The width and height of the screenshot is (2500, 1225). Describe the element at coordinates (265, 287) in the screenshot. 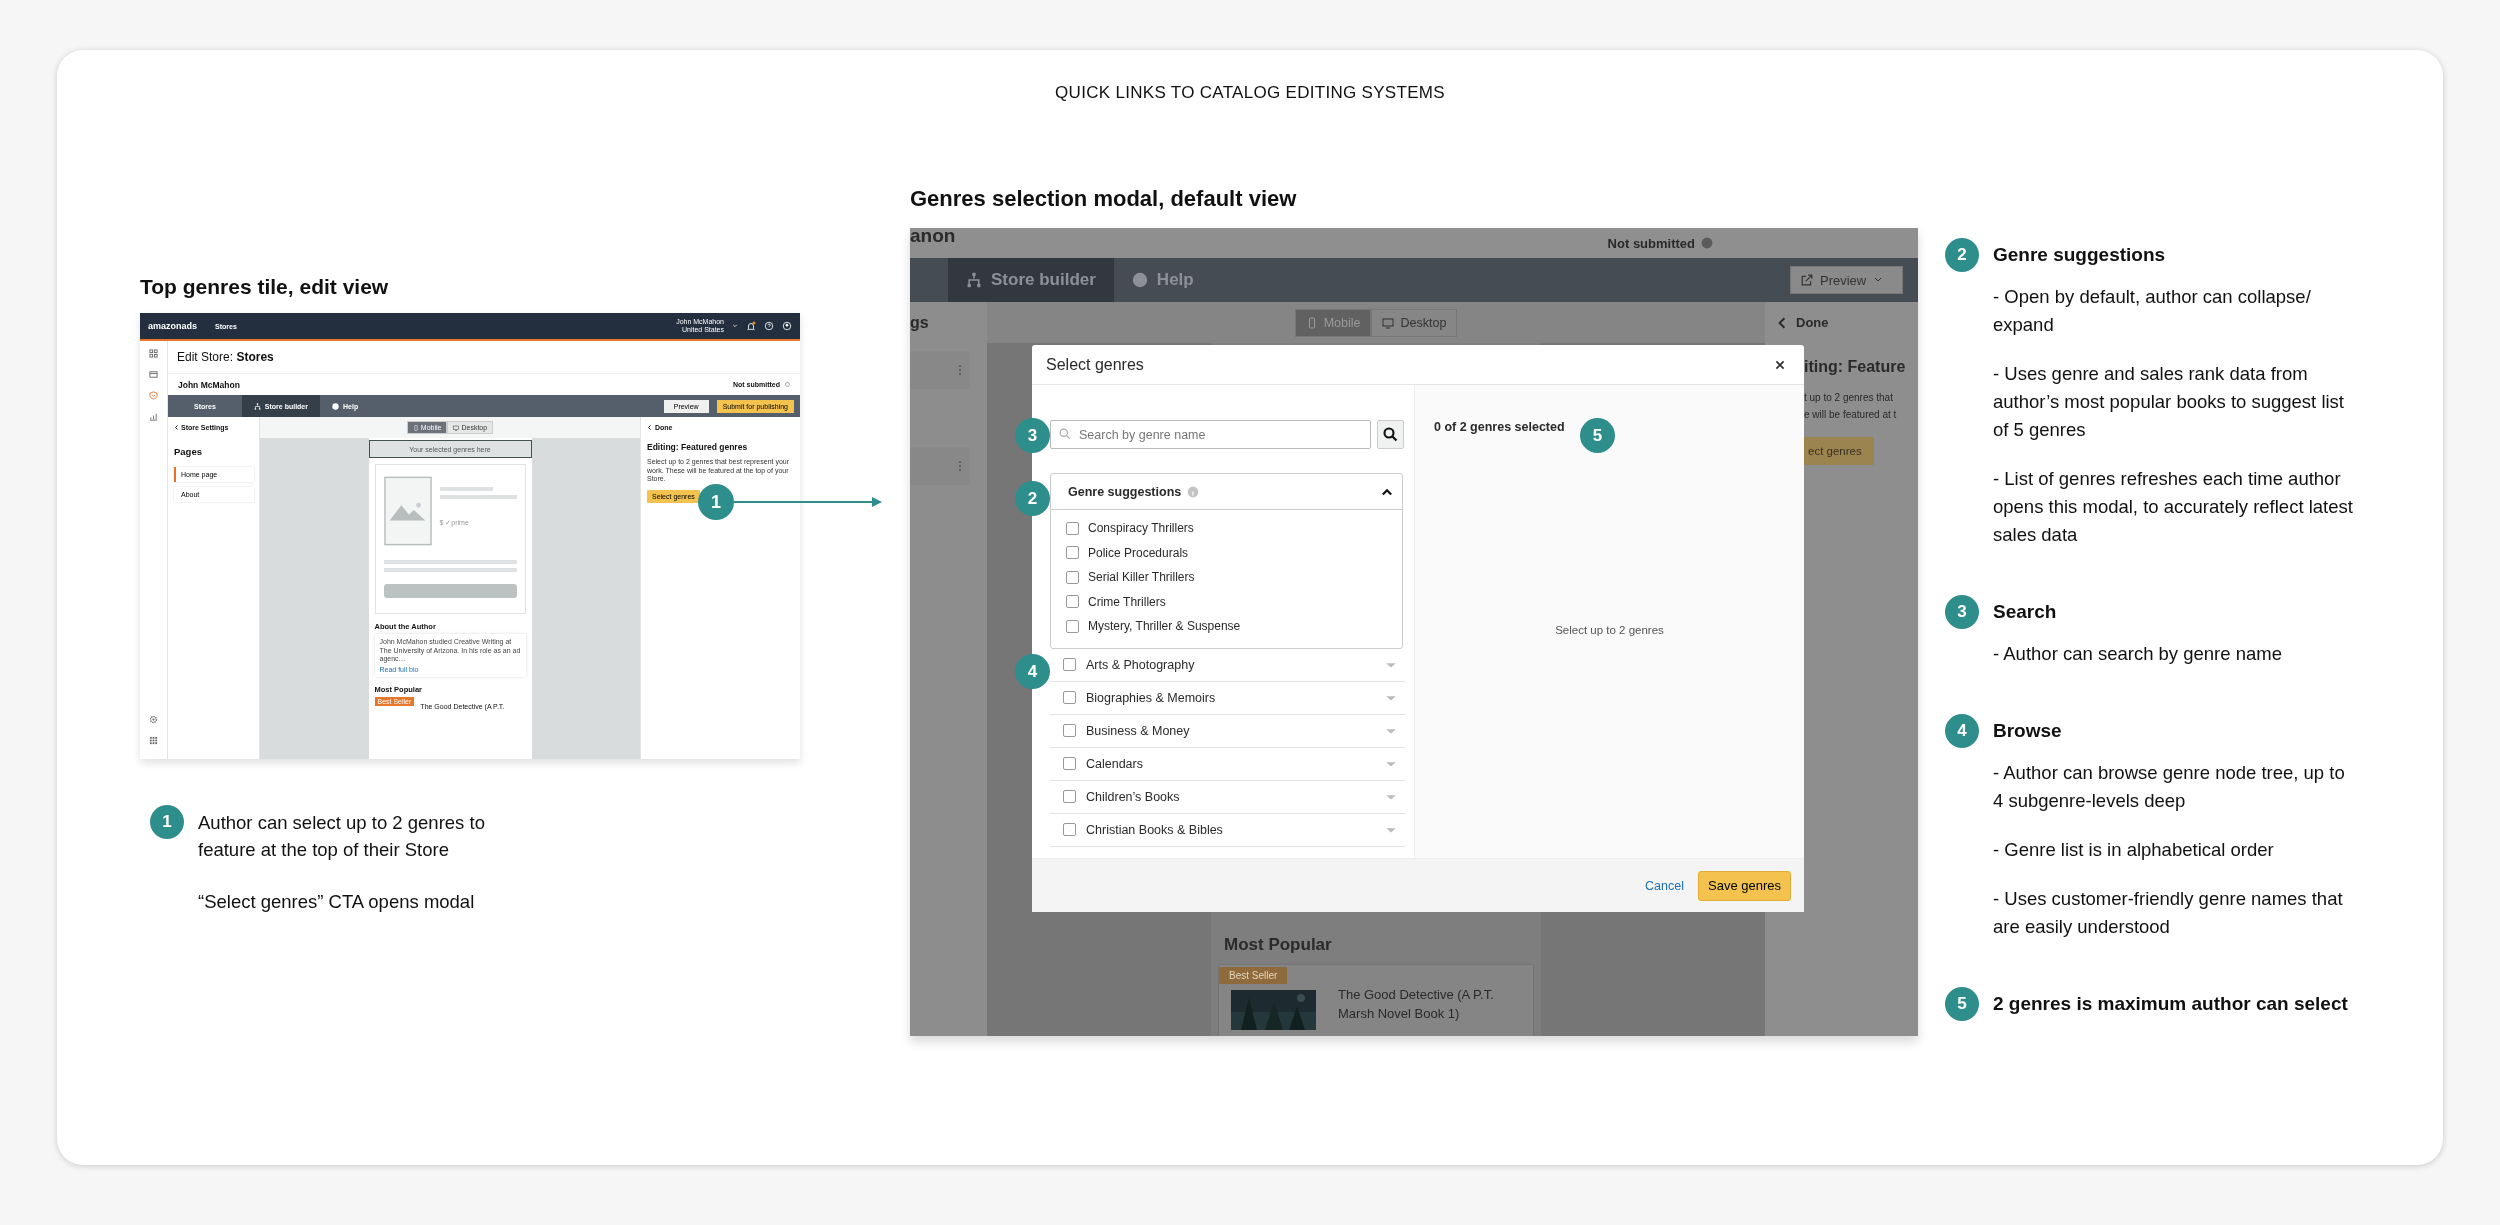

I see `section-heading: Top genres tile, edit view` at that location.